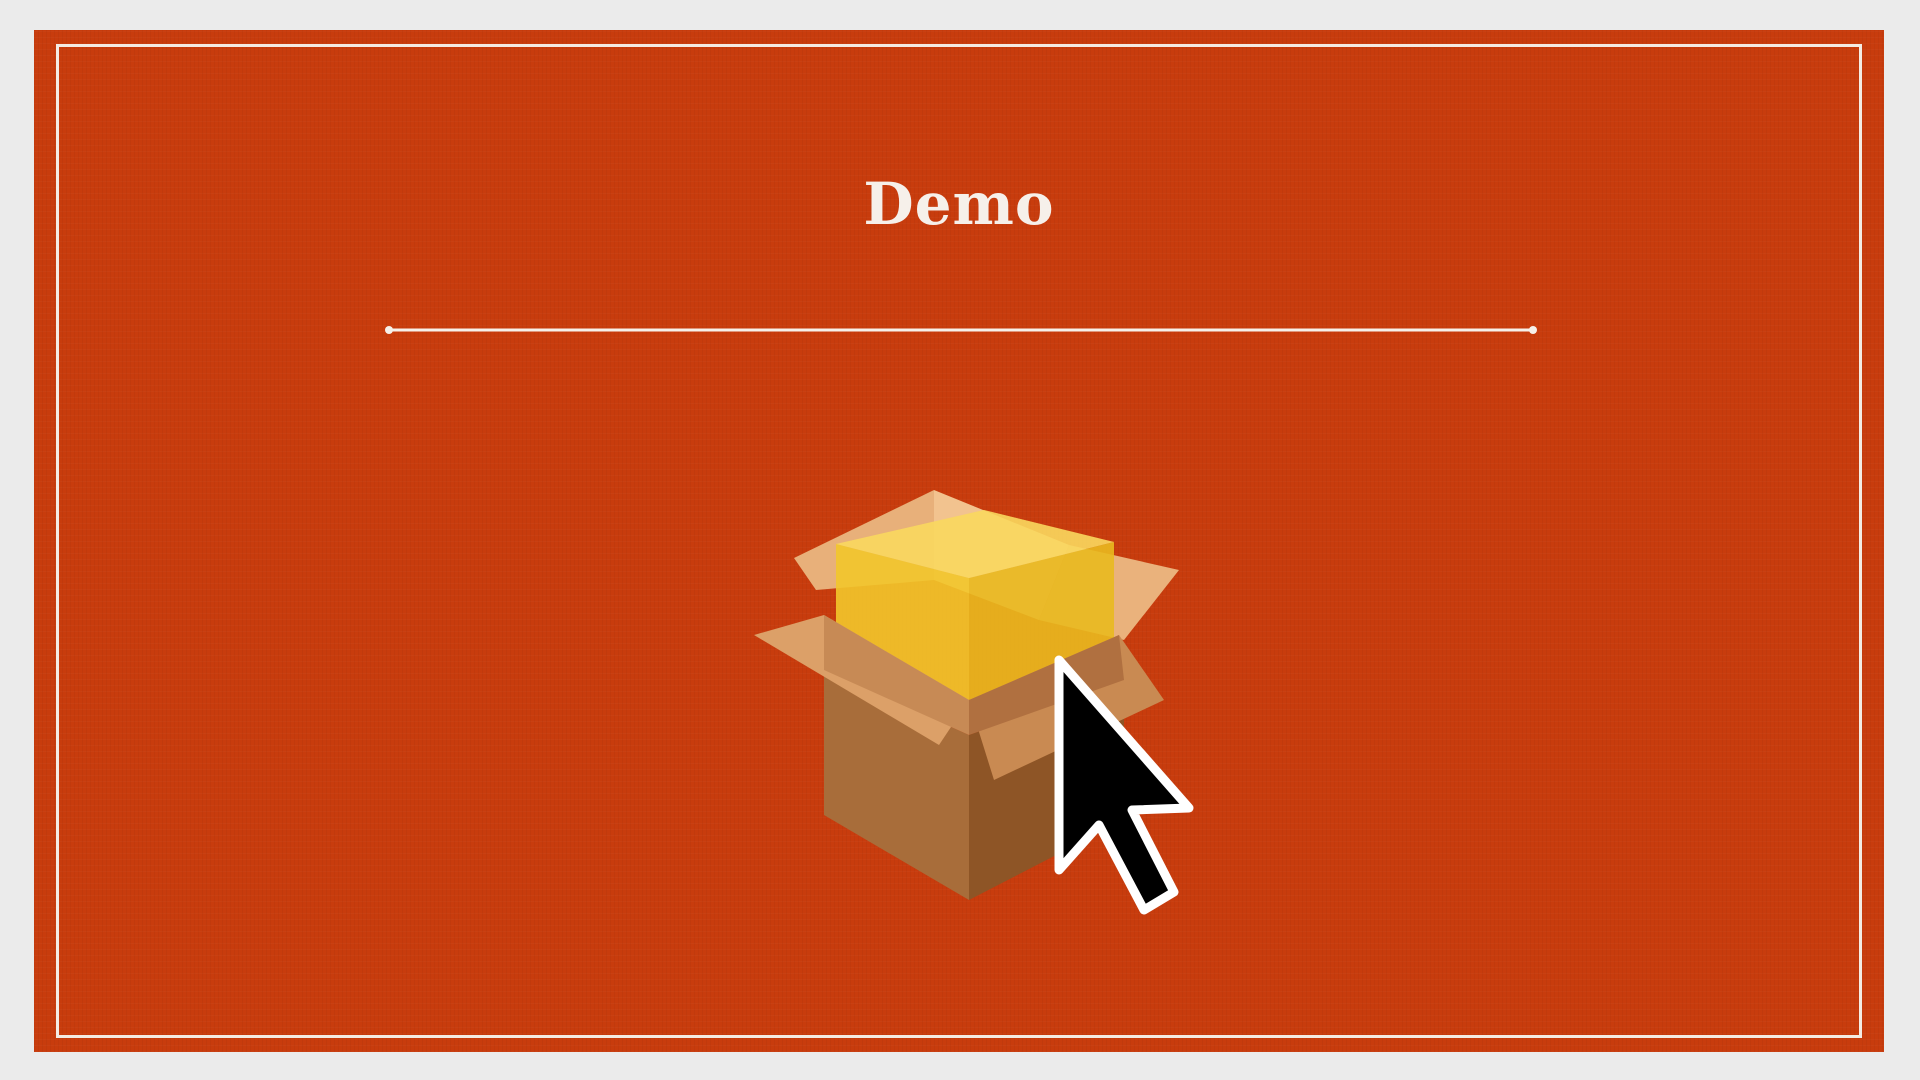  Describe the element at coordinates (974, 702) in the screenshot. I see `package-installer-icon` at that location.